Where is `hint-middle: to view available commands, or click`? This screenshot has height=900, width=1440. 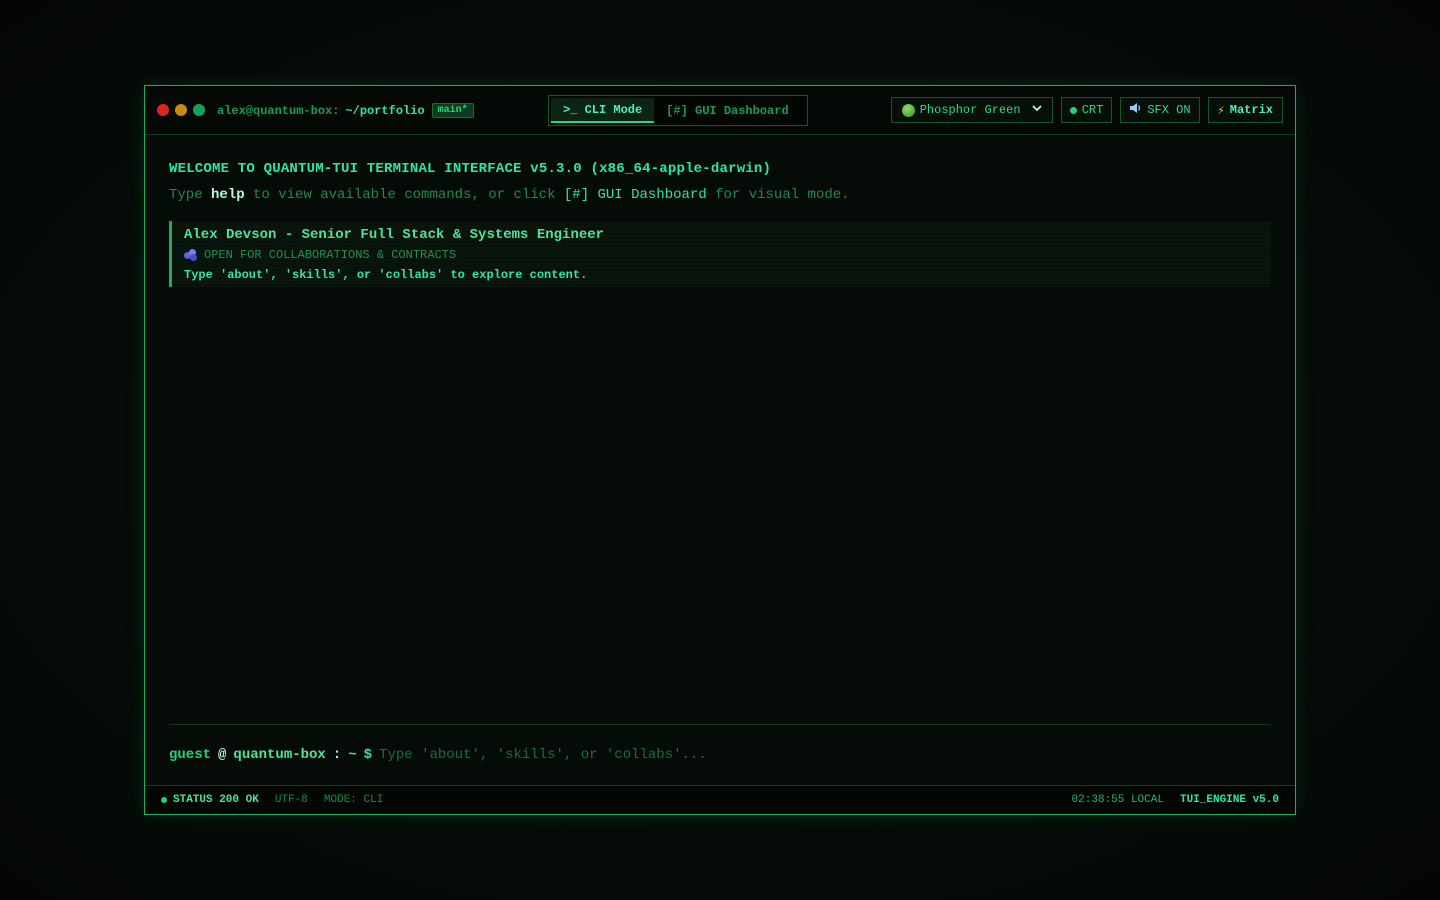 hint-middle: to view available commands, or click is located at coordinates (404, 195).